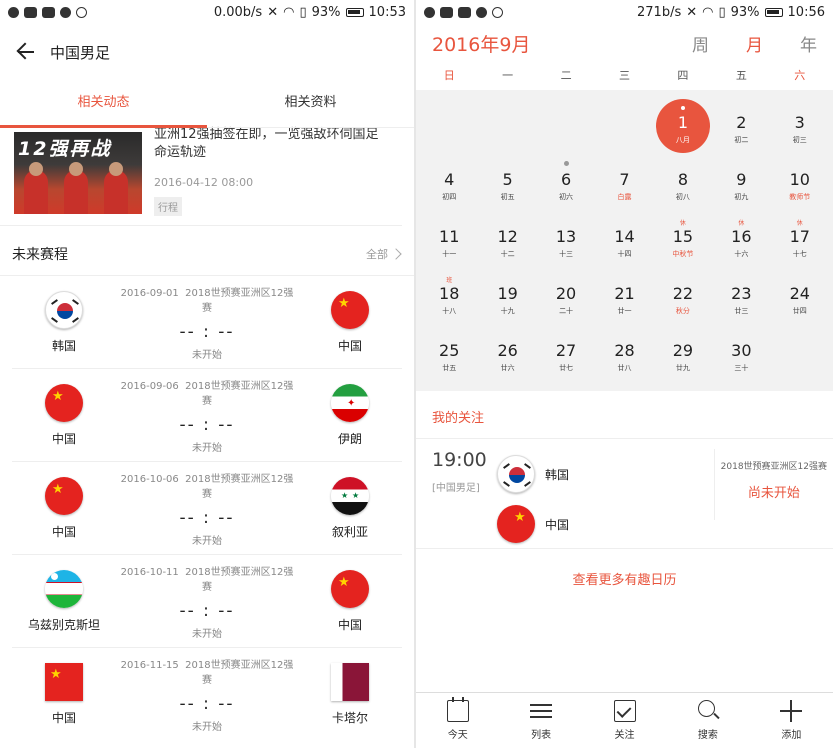 Image resolution: width=833 pixels, height=748 pixels. I want to click on day-cell: 14 十四, so click(624, 236).